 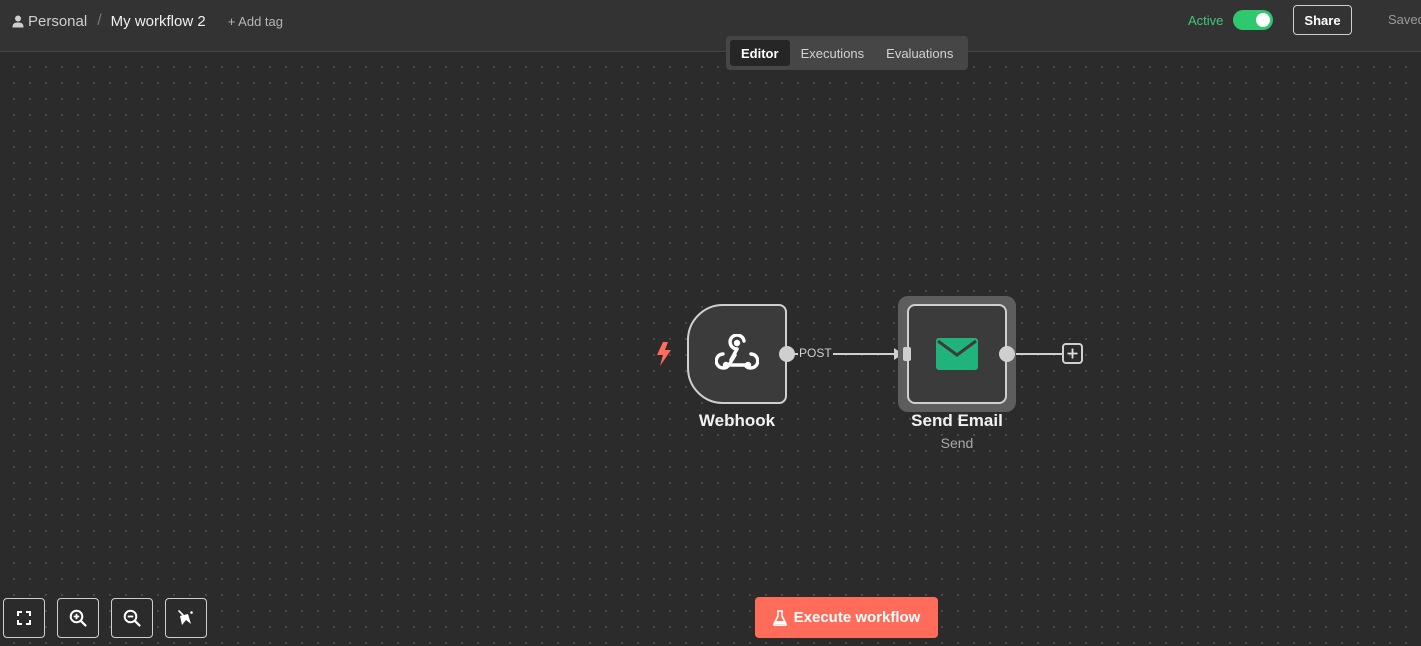 What do you see at coordinates (18, 21) in the screenshot?
I see `user-icon` at bounding box center [18, 21].